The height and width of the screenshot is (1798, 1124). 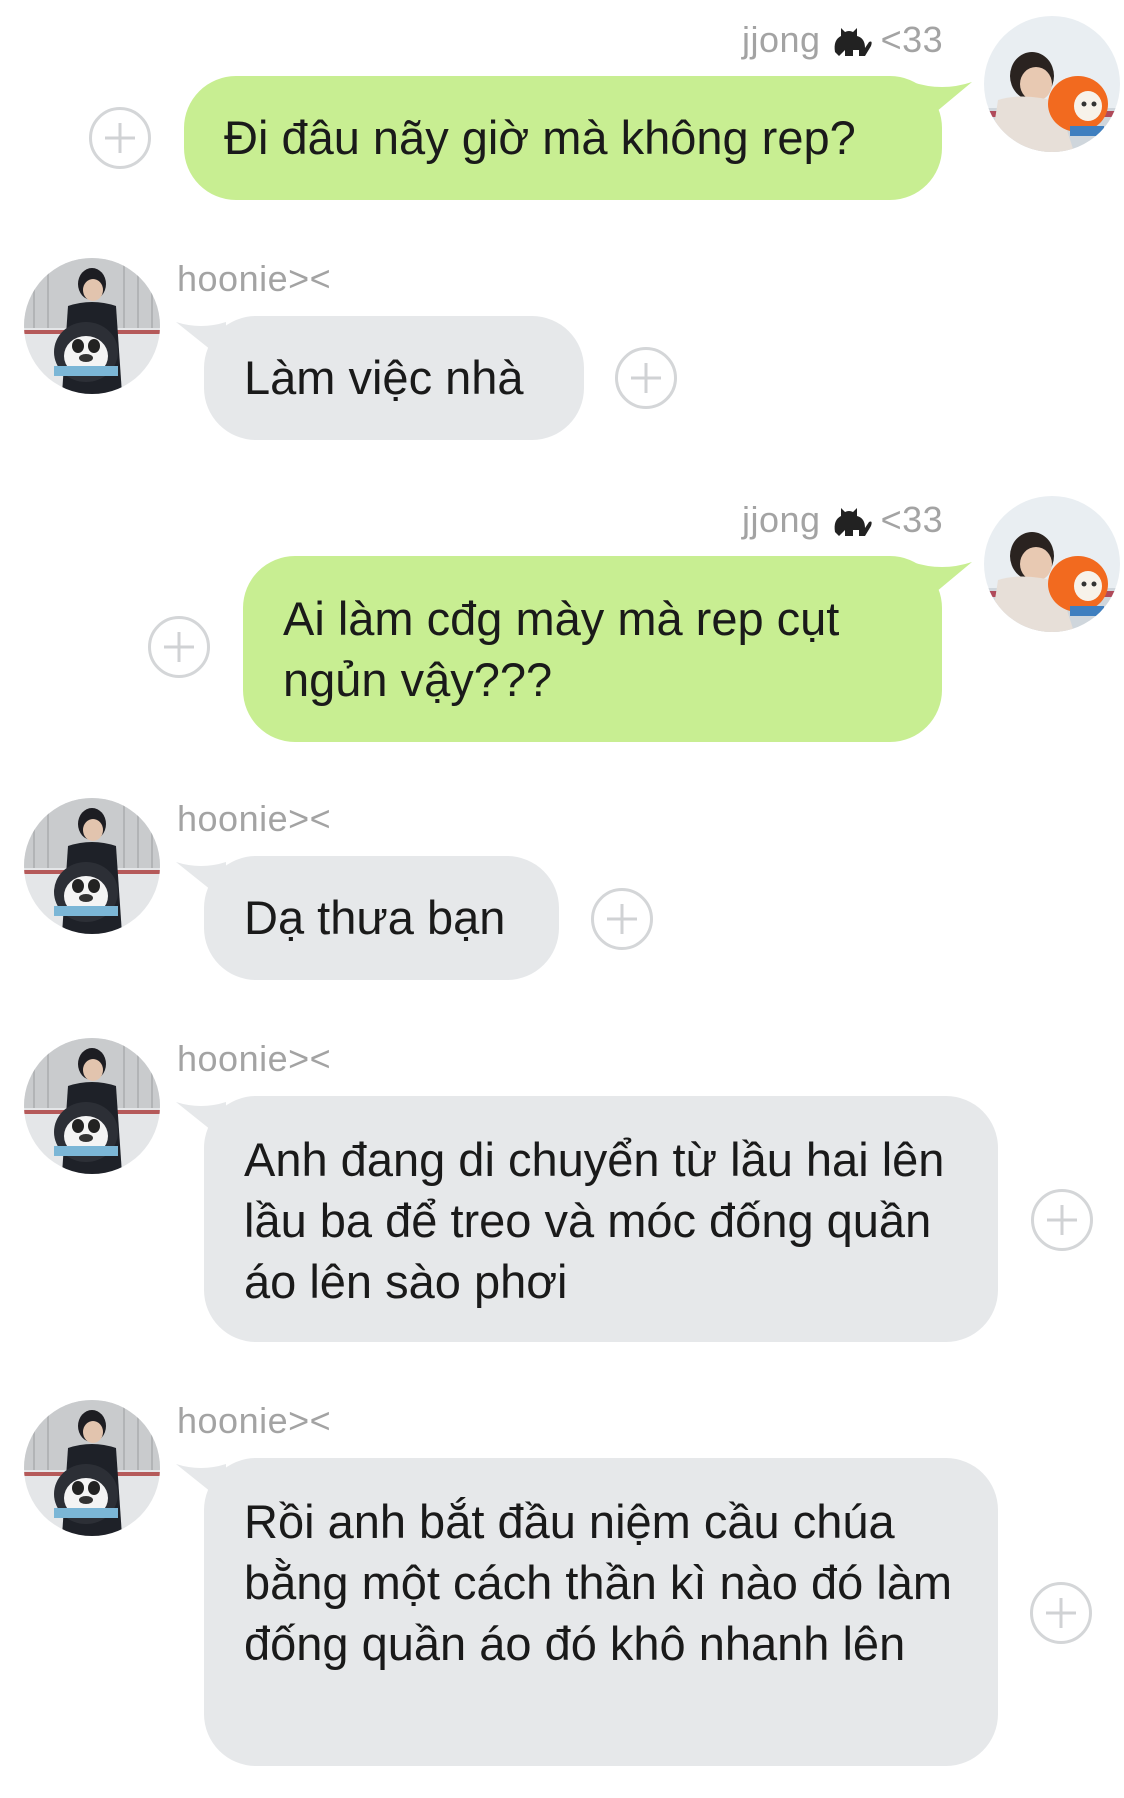 What do you see at coordinates (394, 378) in the screenshot?
I see `message-bubble: Làm việc nhà` at bounding box center [394, 378].